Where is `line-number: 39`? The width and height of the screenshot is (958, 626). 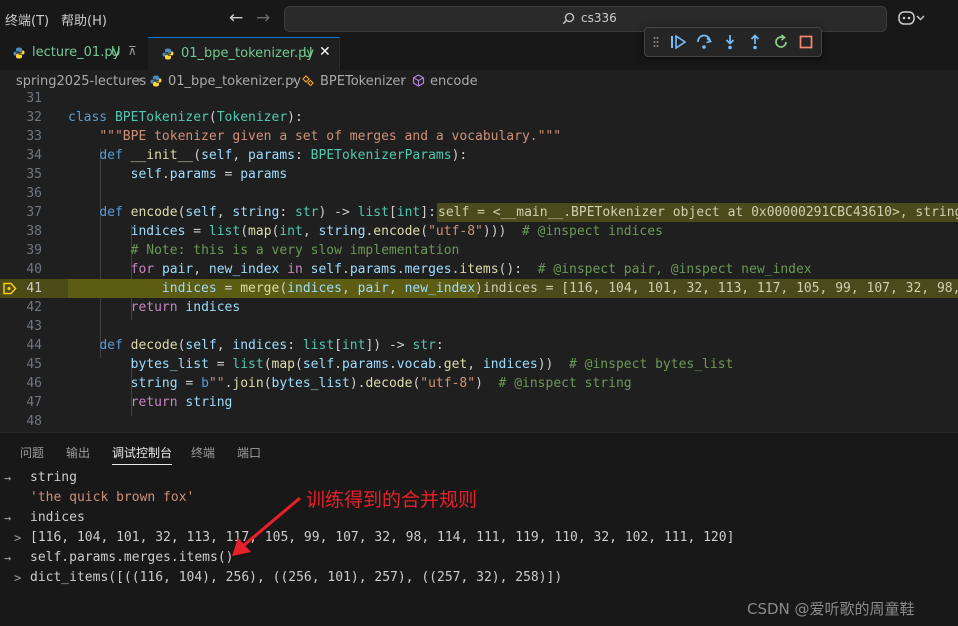
line-number: 39 is located at coordinates (34, 250).